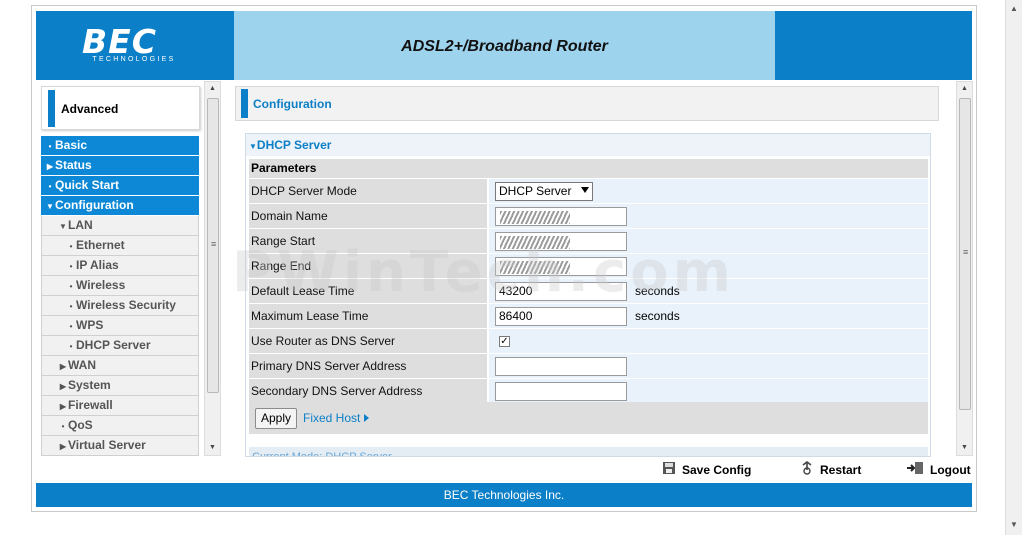  What do you see at coordinates (368, 241) in the screenshot?
I see `field-label: Range Start` at bounding box center [368, 241].